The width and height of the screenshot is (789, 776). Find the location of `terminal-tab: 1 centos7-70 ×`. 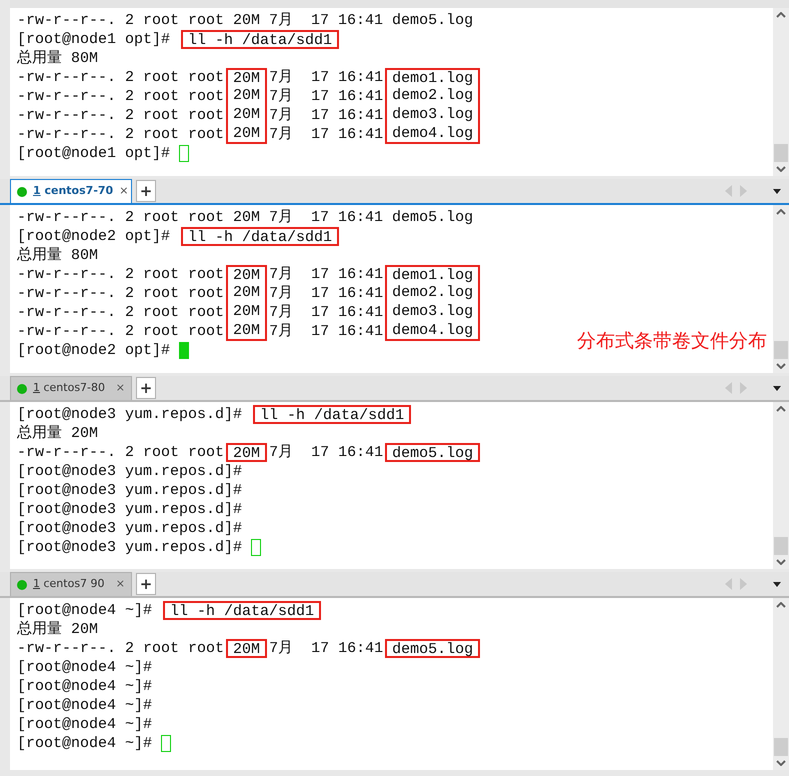

terminal-tab: 1 centos7-70 × is located at coordinates (71, 191).